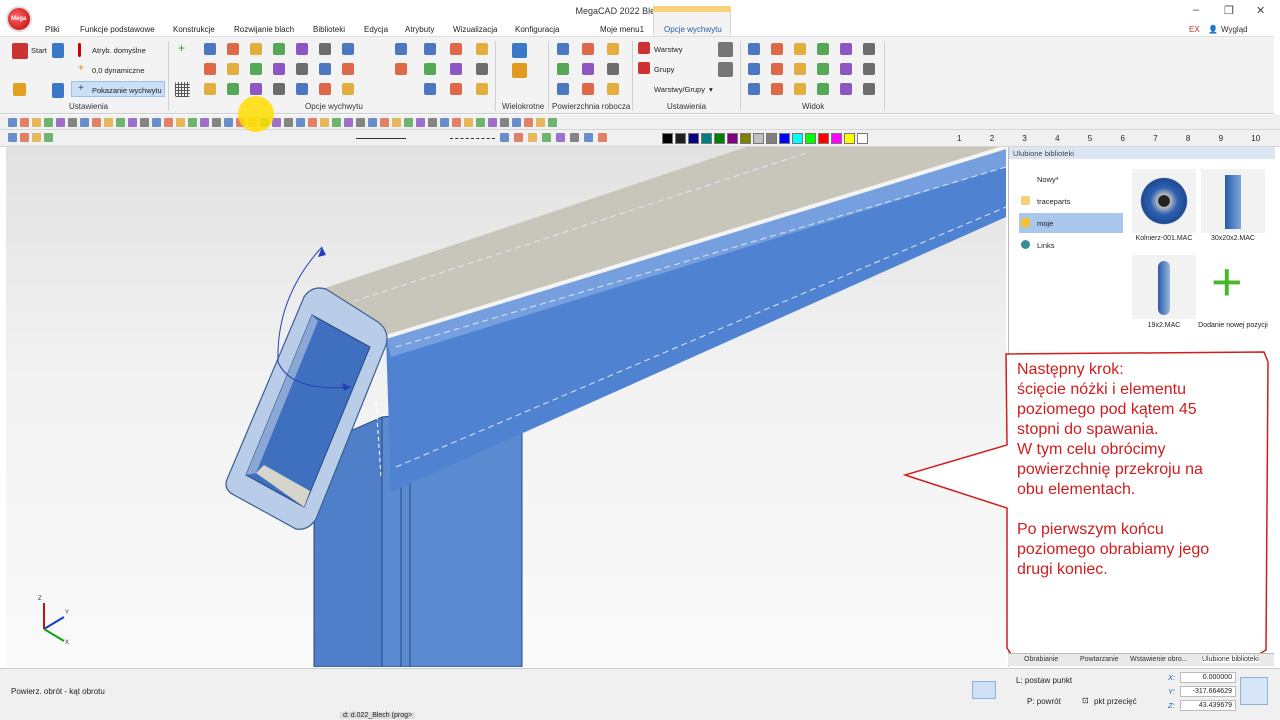 The height and width of the screenshot is (720, 1280). Describe the element at coordinates (1188, 138) in the screenshot. I see `layer-number: 8` at that location.